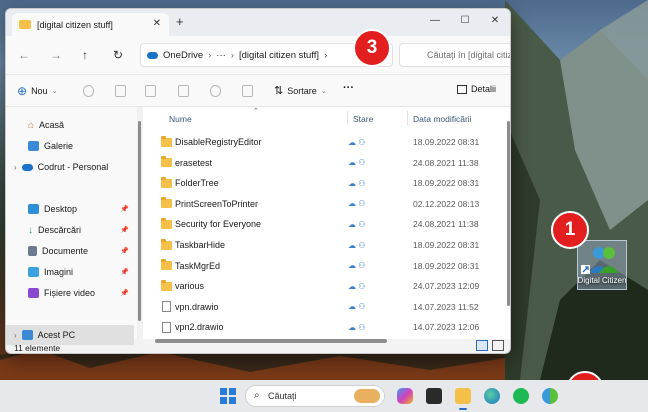  What do you see at coordinates (33, 146) in the screenshot?
I see `gallery-icon` at bounding box center [33, 146].